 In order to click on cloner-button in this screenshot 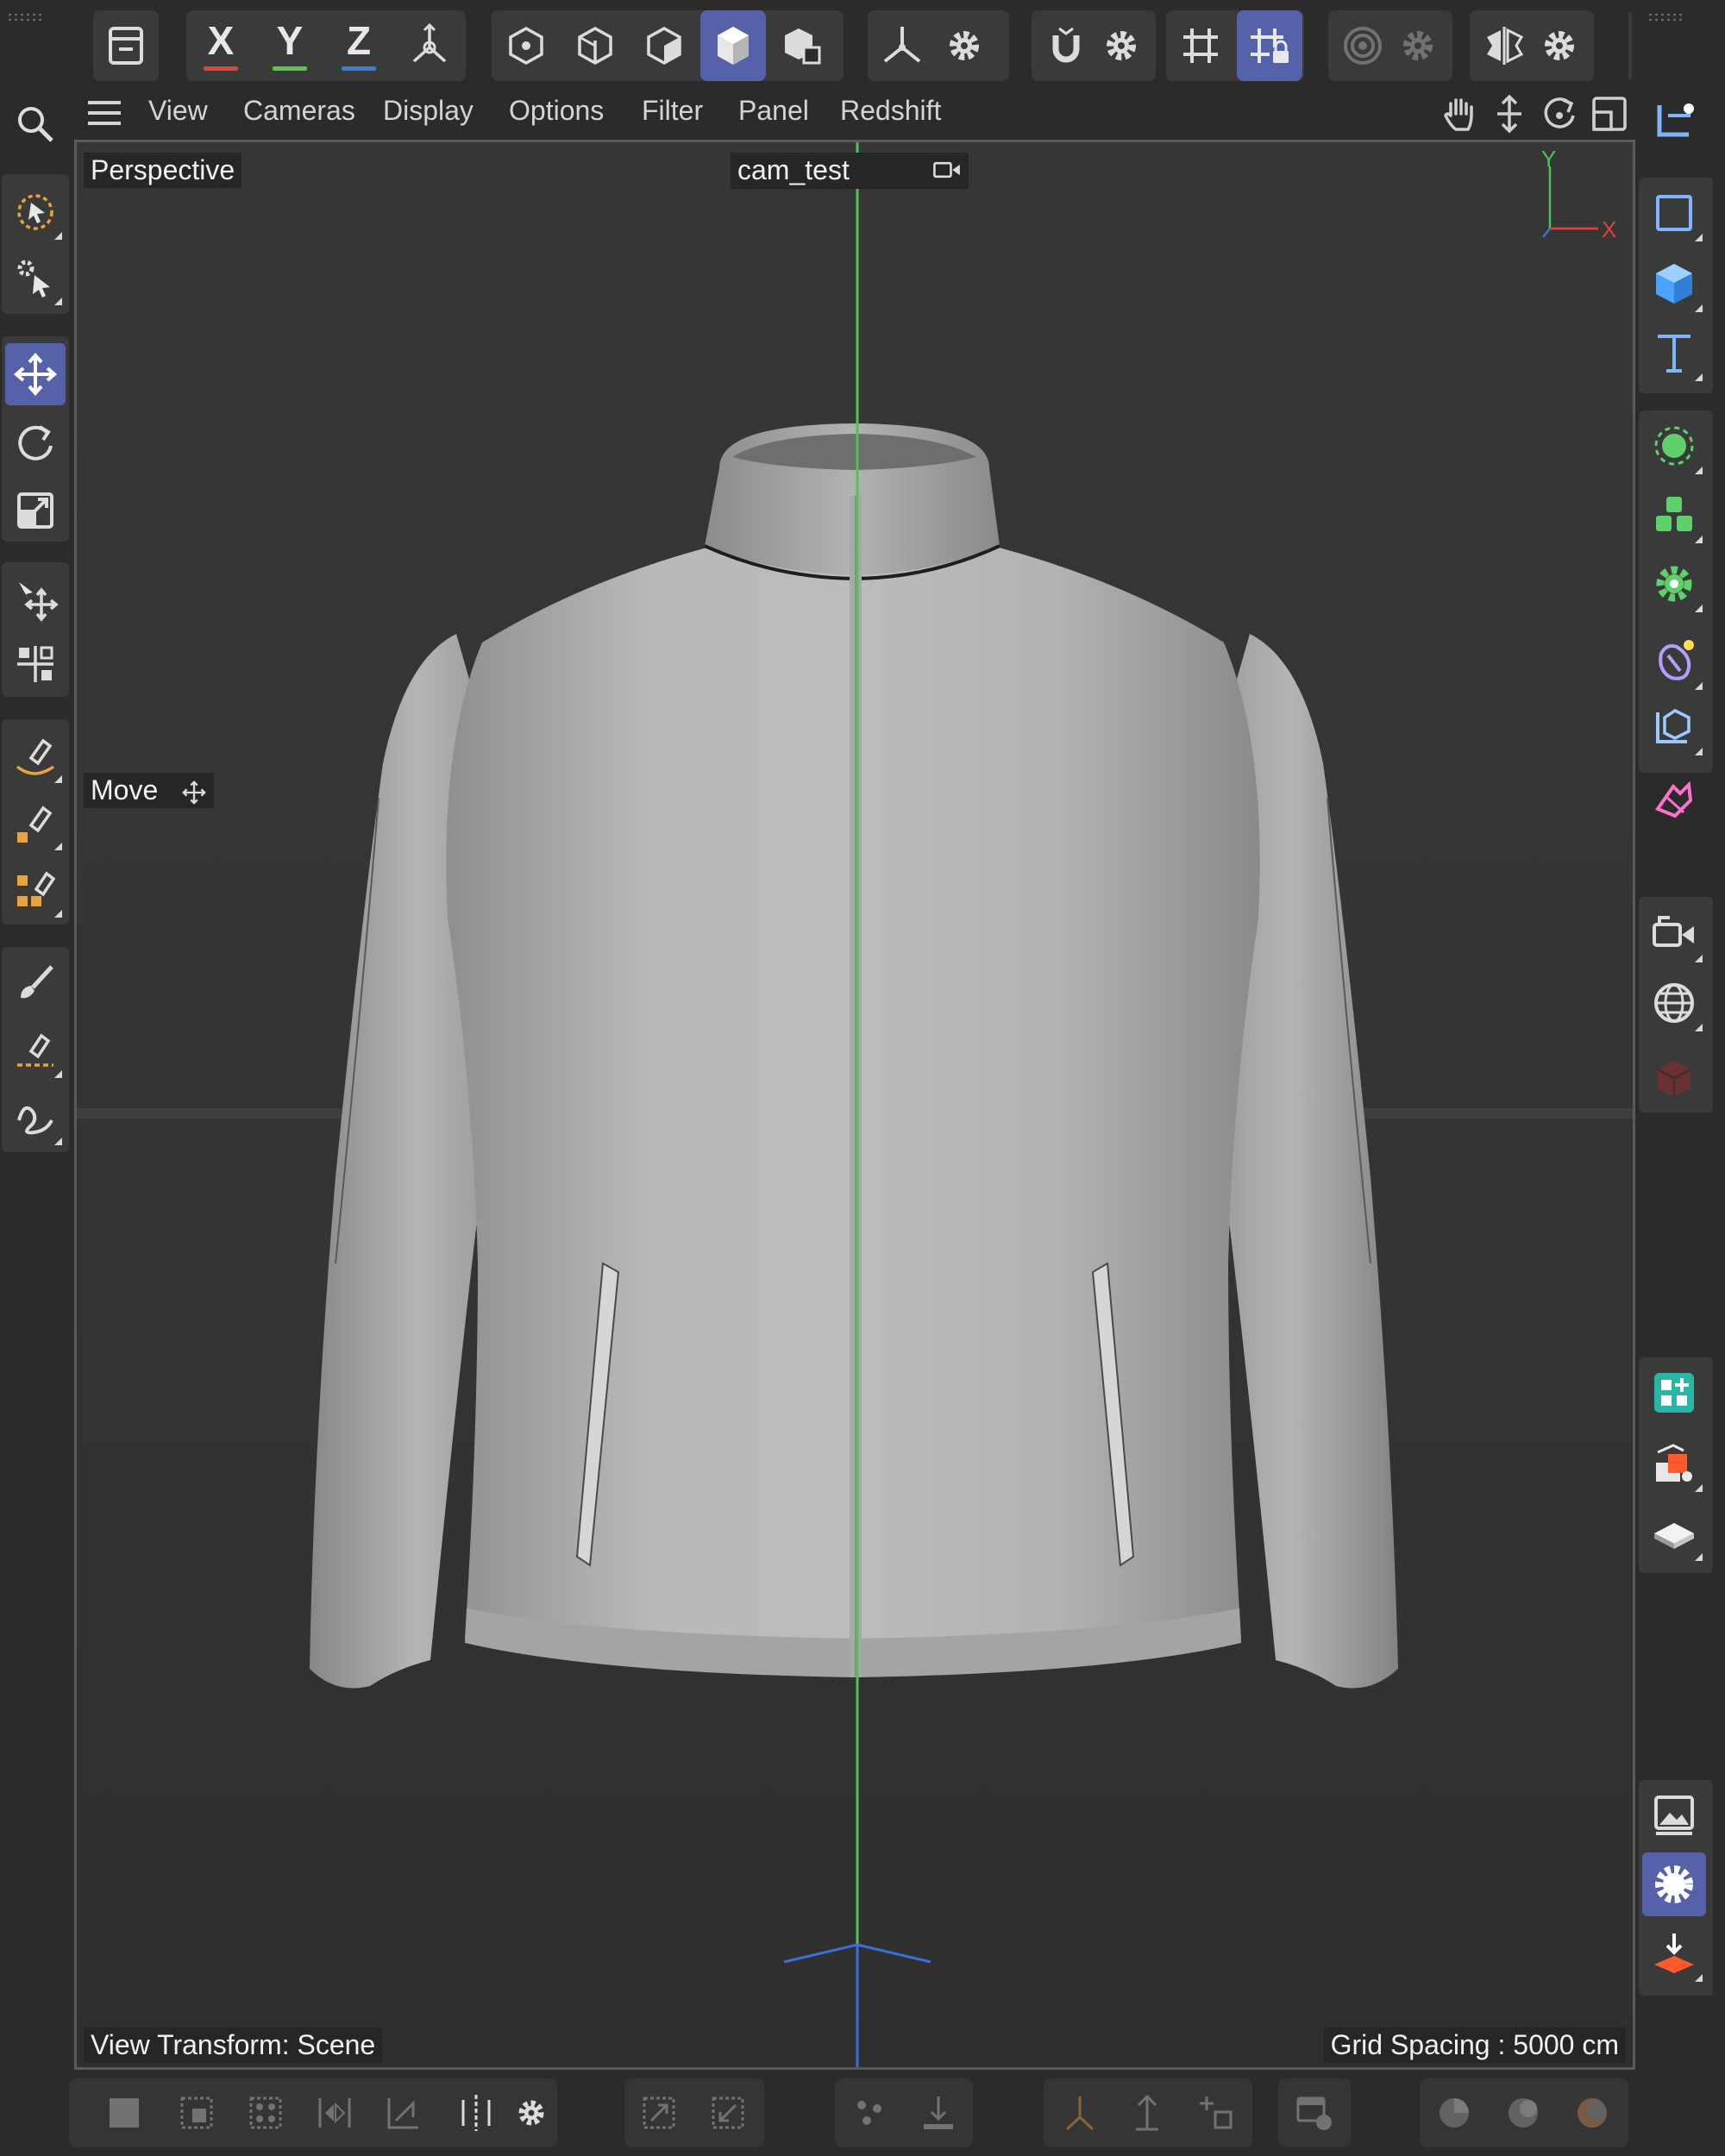, I will do `click(1674, 515)`.